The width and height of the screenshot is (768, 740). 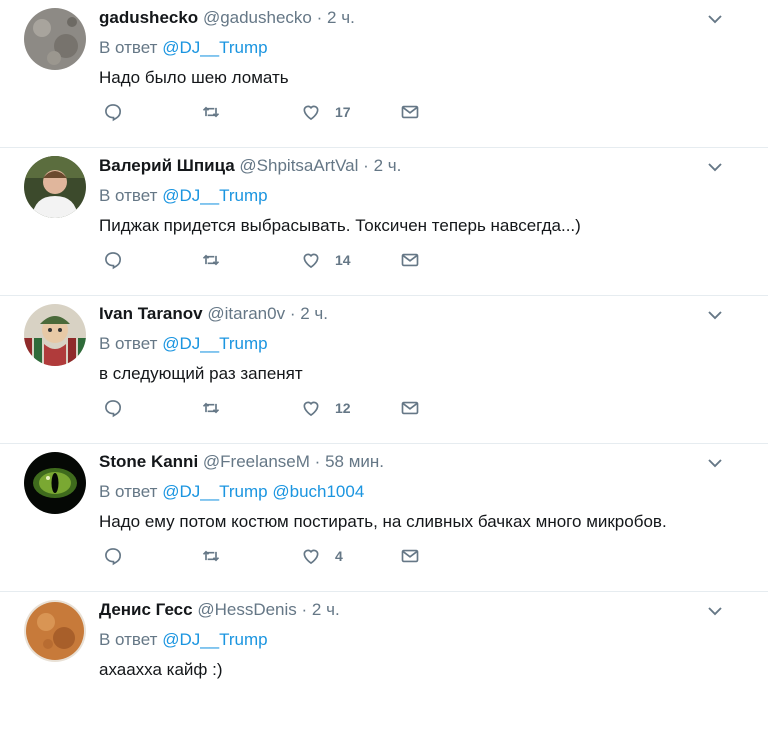 I want to click on tweet-header: Денис Гесс @HessDenis · 2 ч., so click(x=403, y=610).